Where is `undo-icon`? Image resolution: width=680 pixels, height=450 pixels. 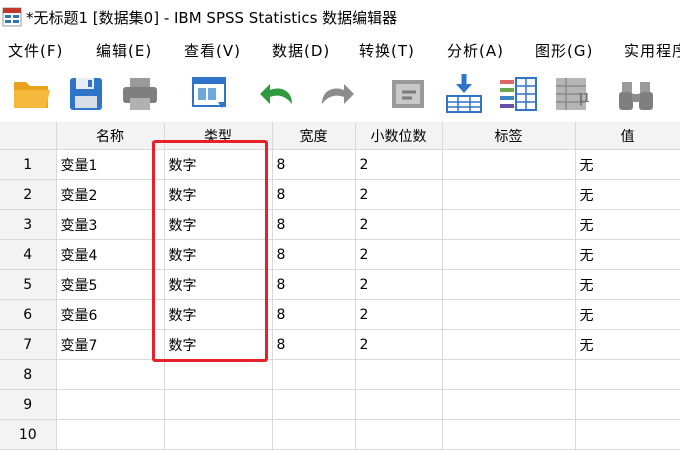 undo-icon is located at coordinates (278, 94).